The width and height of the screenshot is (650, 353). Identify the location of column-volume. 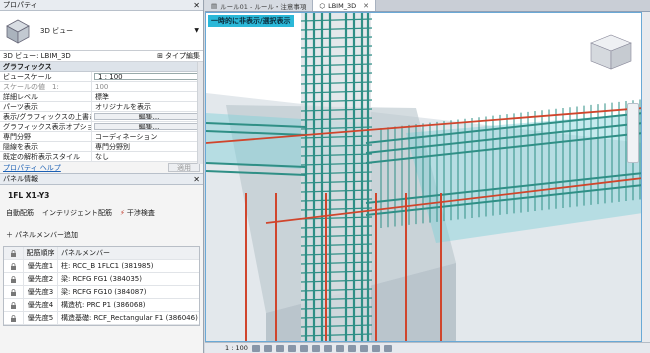
(336, 177).